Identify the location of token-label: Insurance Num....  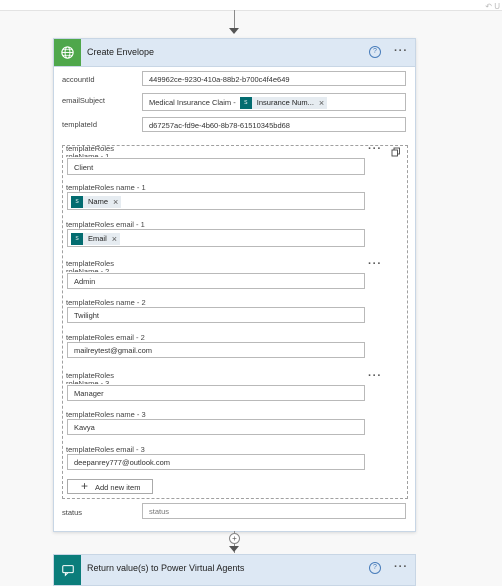
(285, 103).